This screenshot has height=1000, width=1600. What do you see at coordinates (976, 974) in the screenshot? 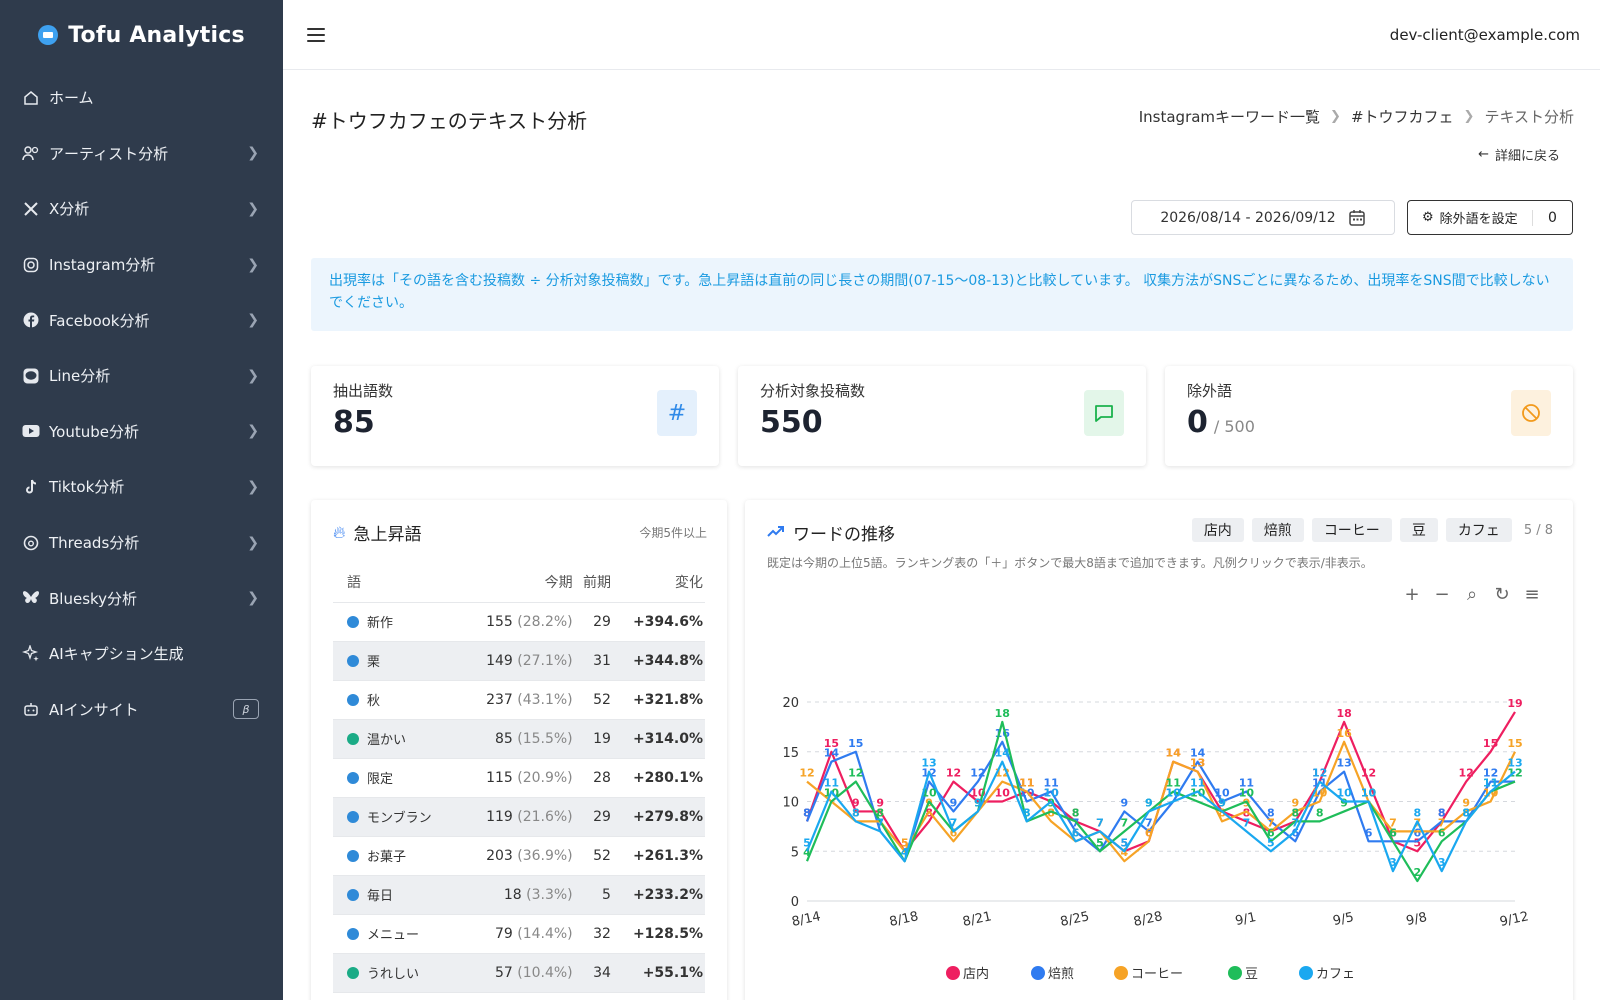
I see `legend-item: 店内` at bounding box center [976, 974].